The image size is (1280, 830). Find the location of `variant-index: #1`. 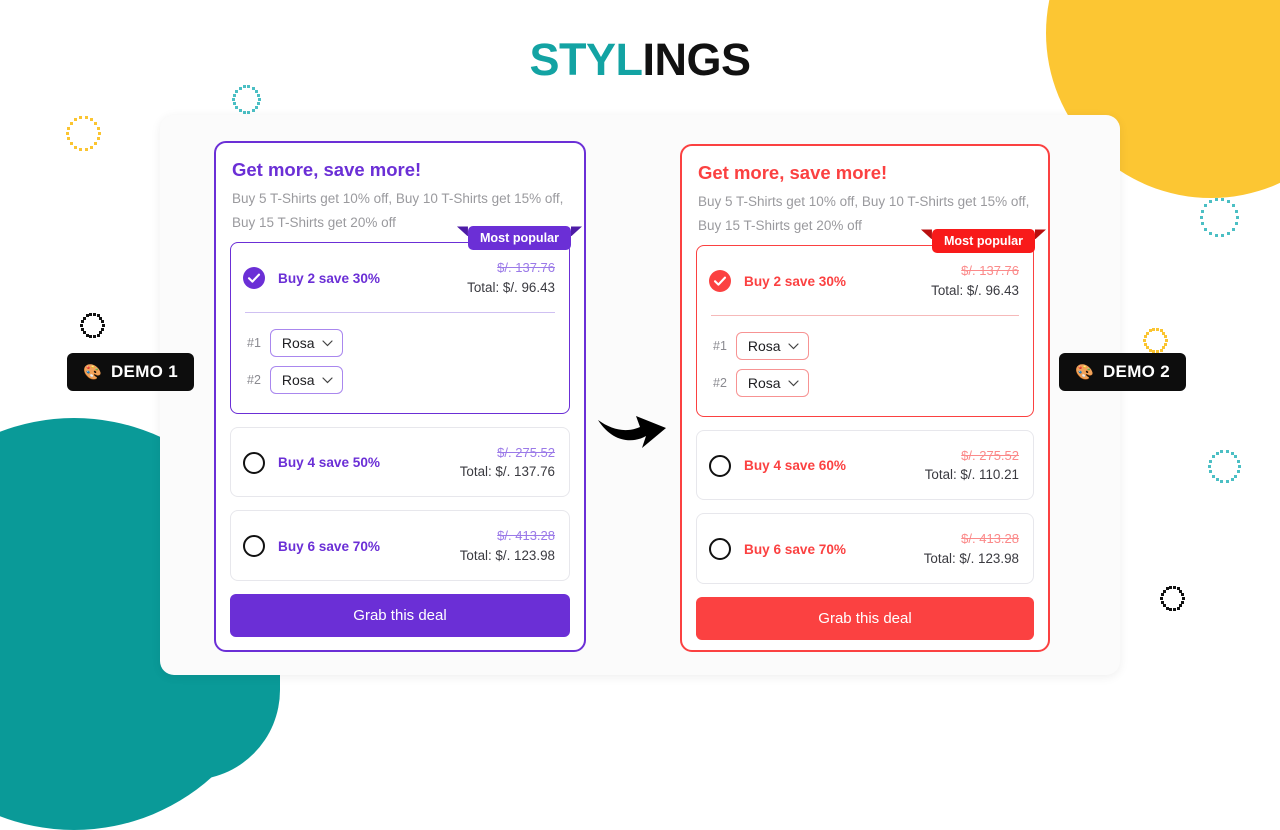

variant-index: #1 is located at coordinates (254, 343).